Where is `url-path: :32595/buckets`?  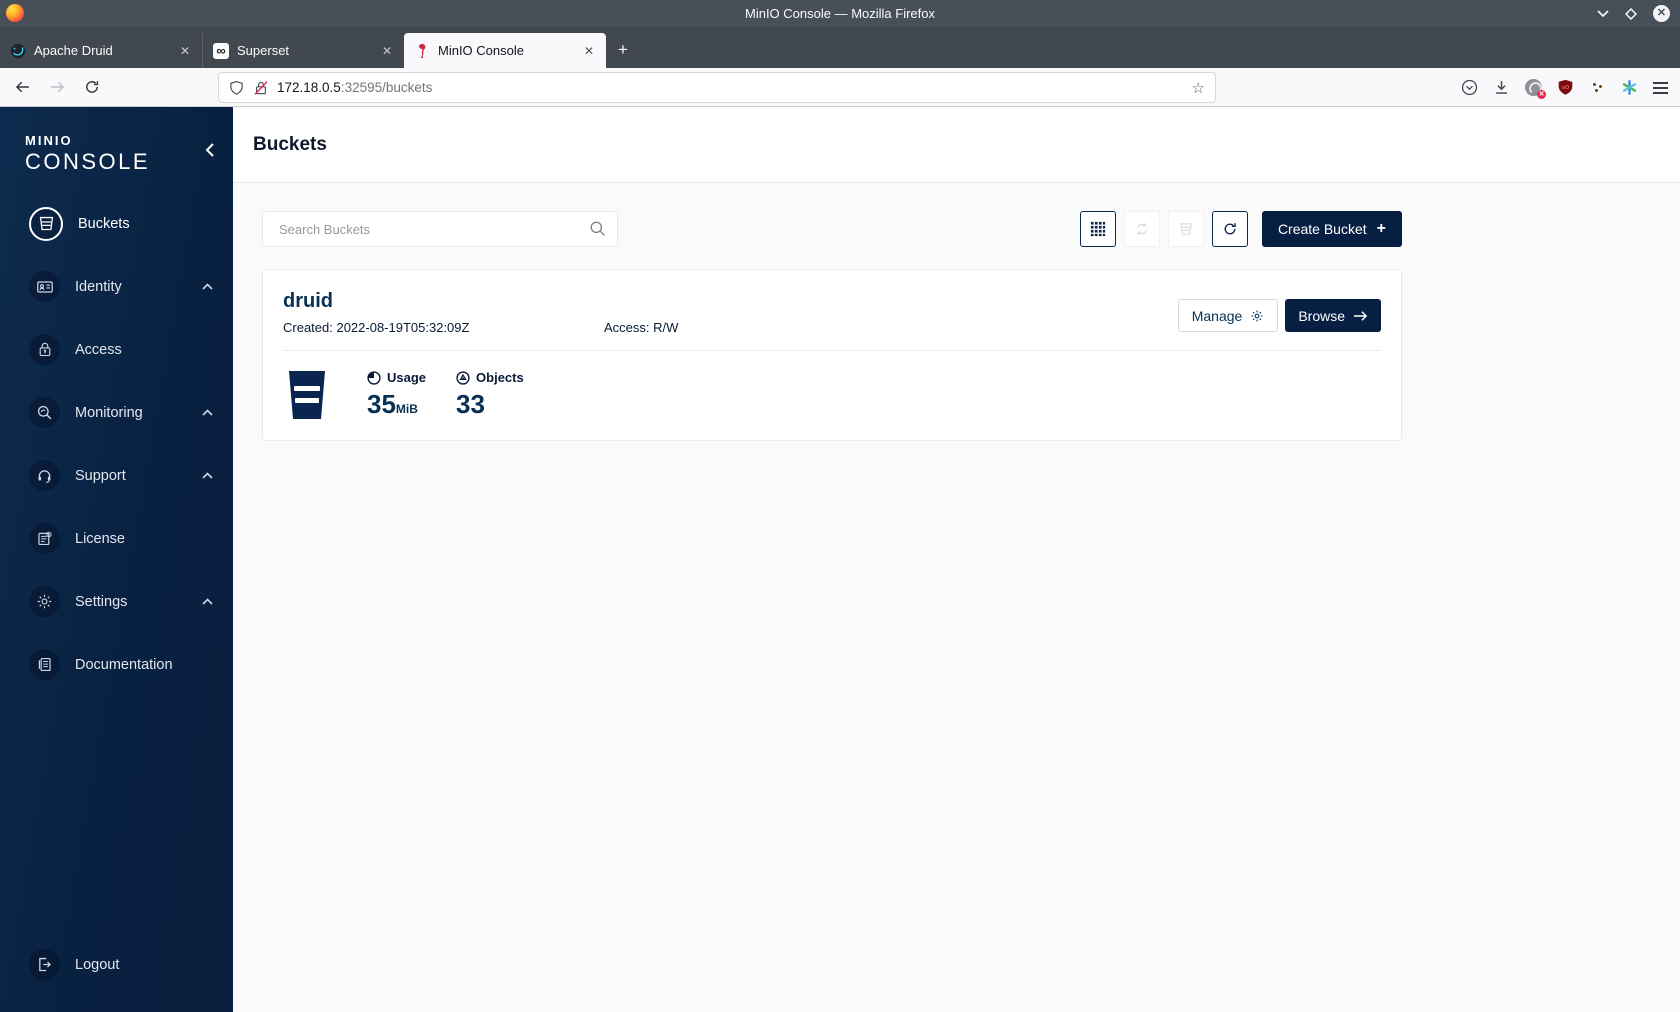
url-path: :32595/buckets is located at coordinates (386, 87).